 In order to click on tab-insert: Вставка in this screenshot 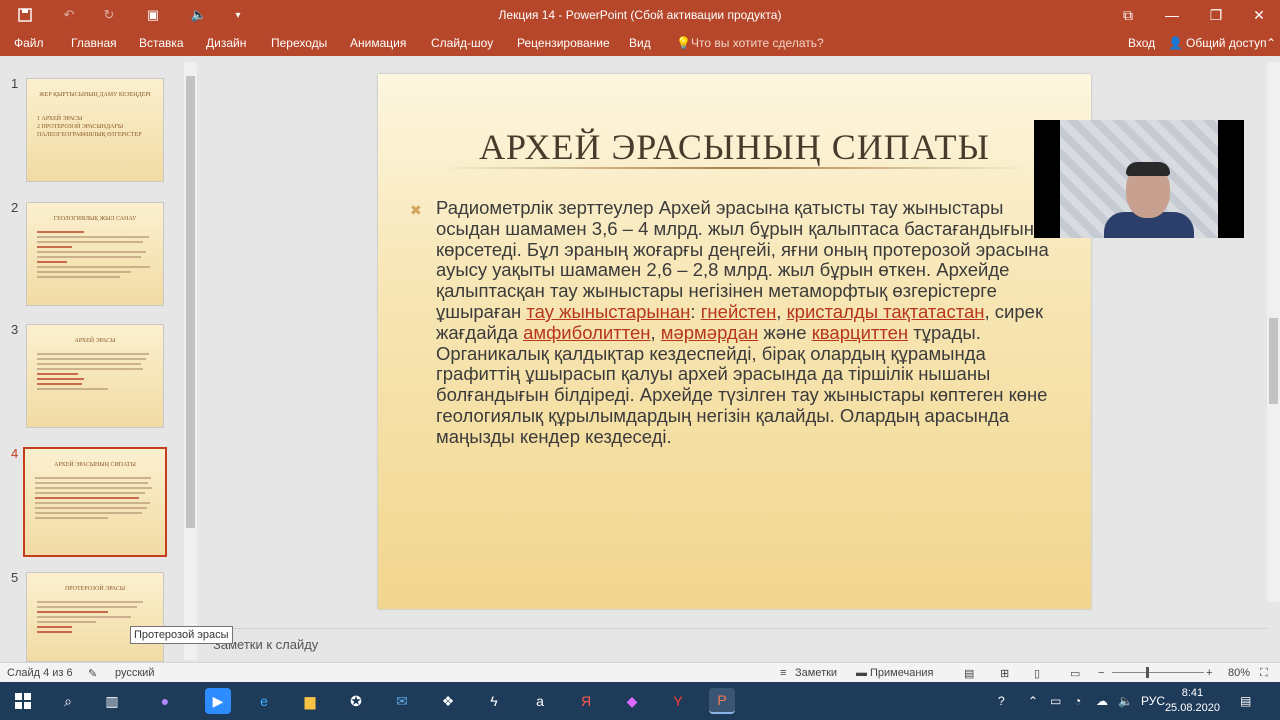, I will do `click(161, 43)`.